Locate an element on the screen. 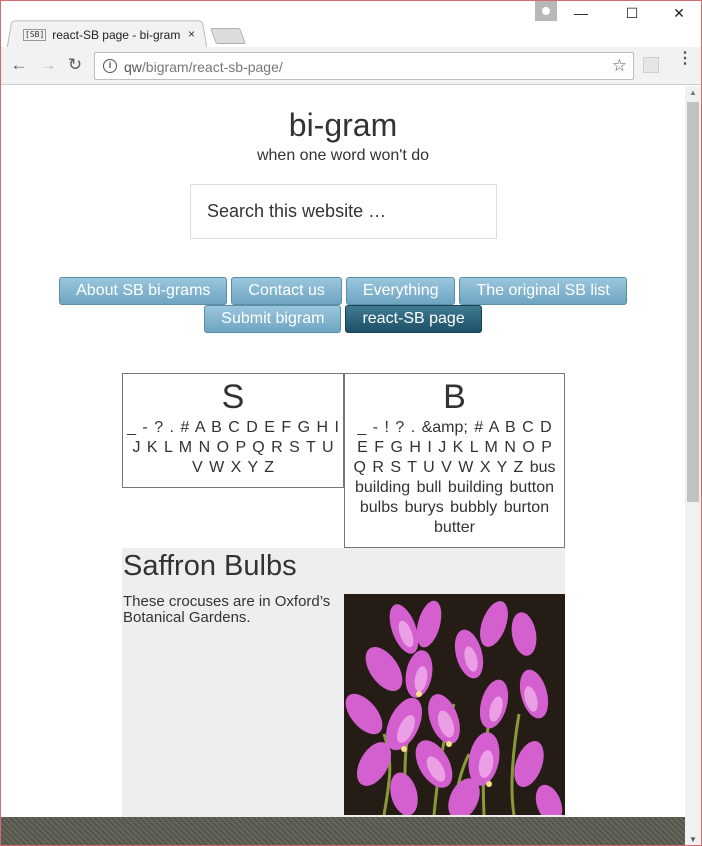 The width and height of the screenshot is (702, 846). star-icon: ☆ is located at coordinates (619, 66).